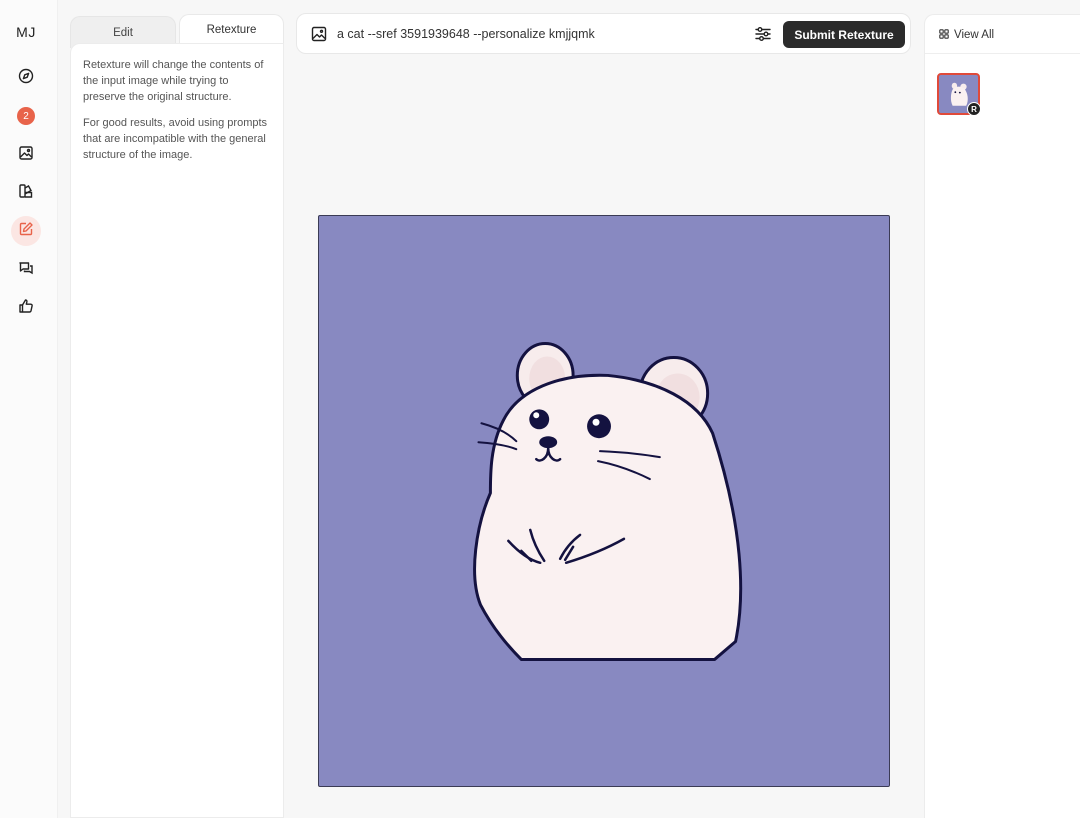 This screenshot has width=1080, height=818. I want to click on notification-count-badge: 2, so click(26, 116).